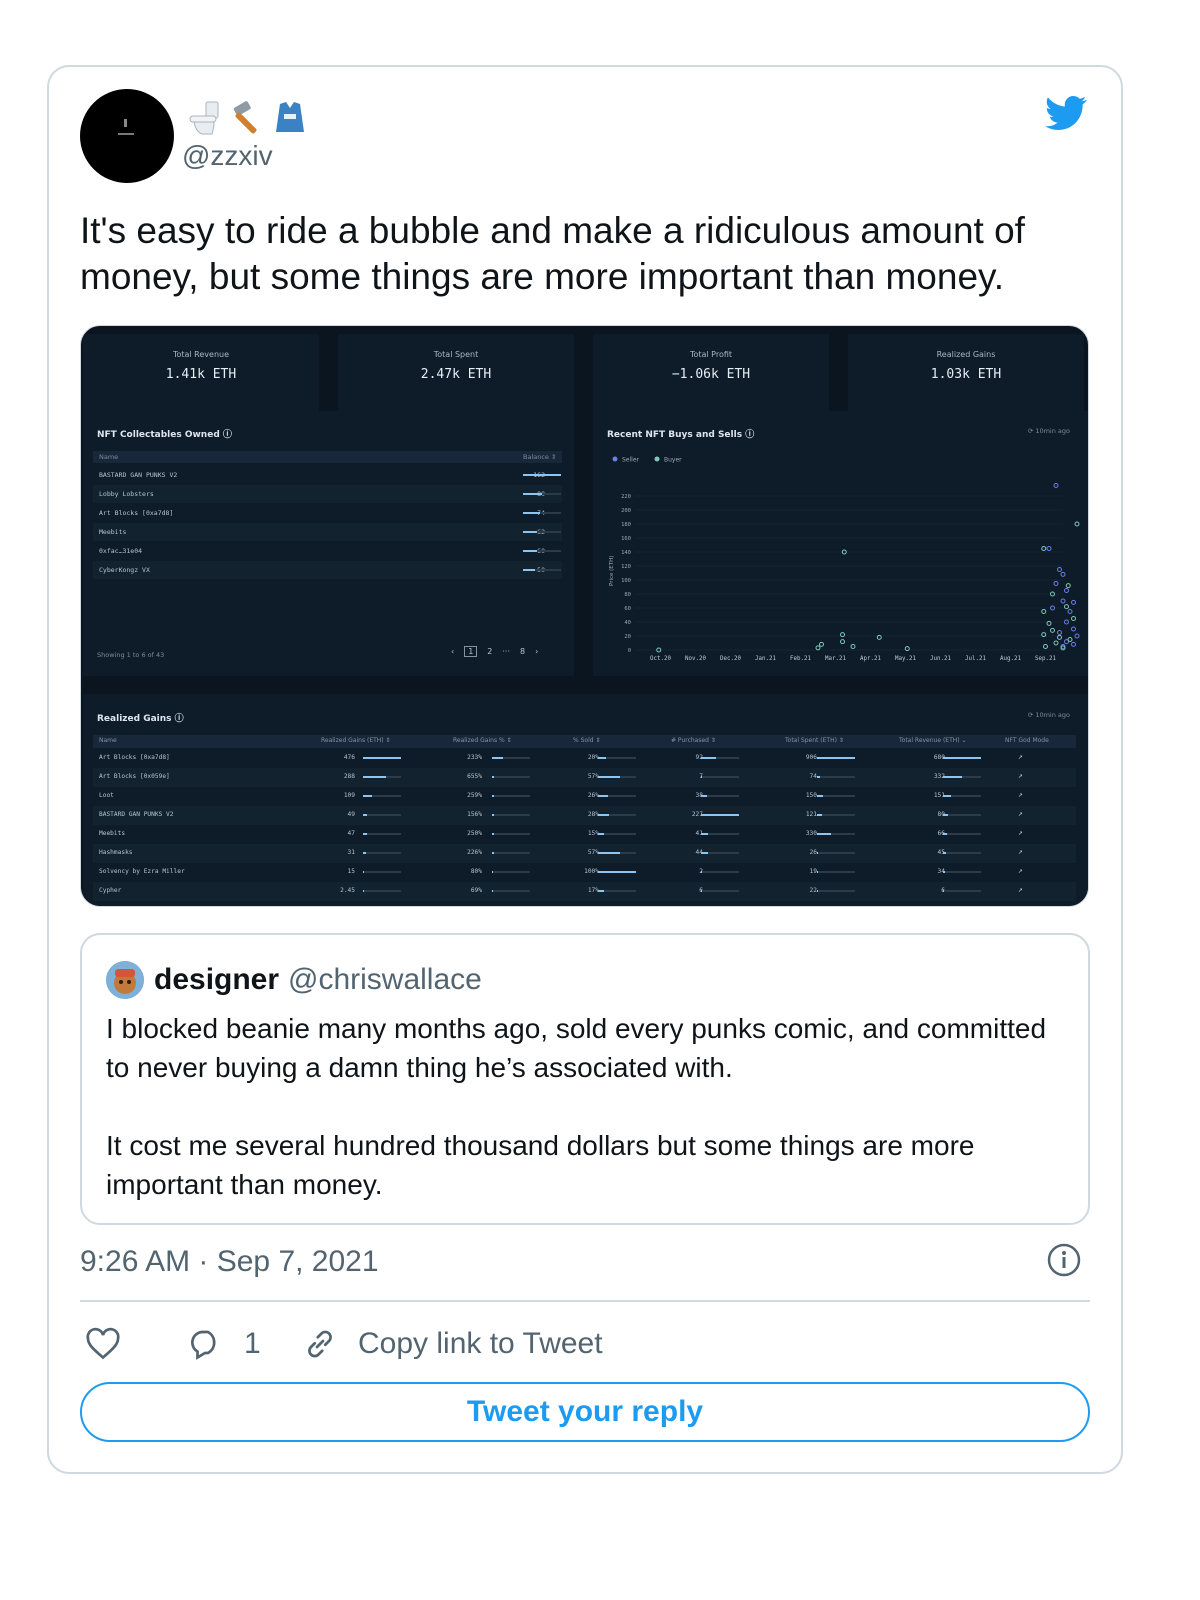  What do you see at coordinates (489, 651) in the screenshot?
I see `pager-page-2: 2` at bounding box center [489, 651].